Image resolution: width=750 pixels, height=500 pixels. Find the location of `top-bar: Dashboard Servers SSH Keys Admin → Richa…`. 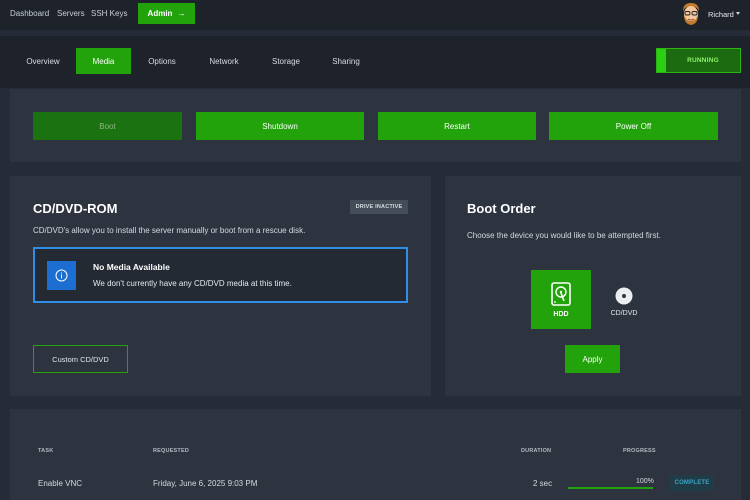

top-bar: Dashboard Servers SSH Keys Admin → Richa… is located at coordinates (375, 15).